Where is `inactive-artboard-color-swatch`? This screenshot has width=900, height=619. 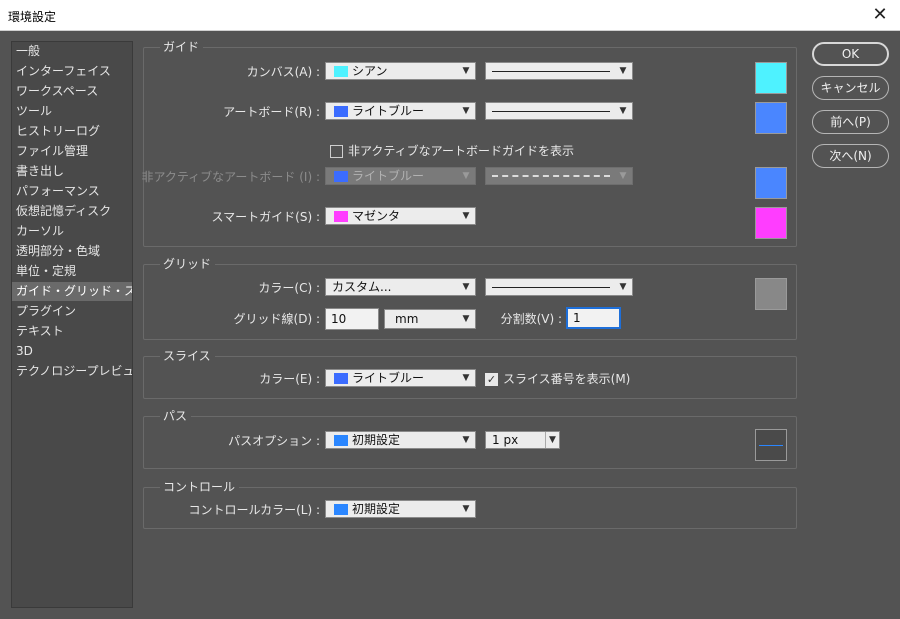 inactive-artboard-color-swatch is located at coordinates (341, 176).